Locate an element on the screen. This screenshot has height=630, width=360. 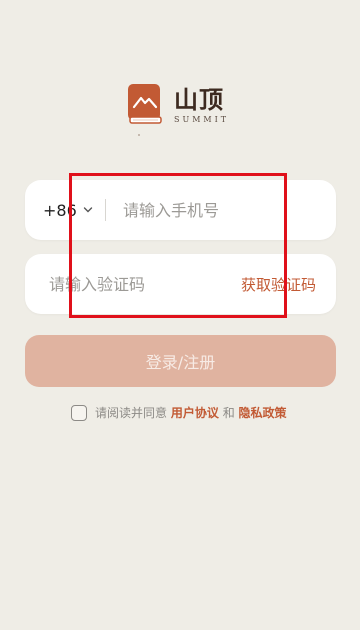
code-field-card: 获取验证码 is located at coordinates (180, 284).